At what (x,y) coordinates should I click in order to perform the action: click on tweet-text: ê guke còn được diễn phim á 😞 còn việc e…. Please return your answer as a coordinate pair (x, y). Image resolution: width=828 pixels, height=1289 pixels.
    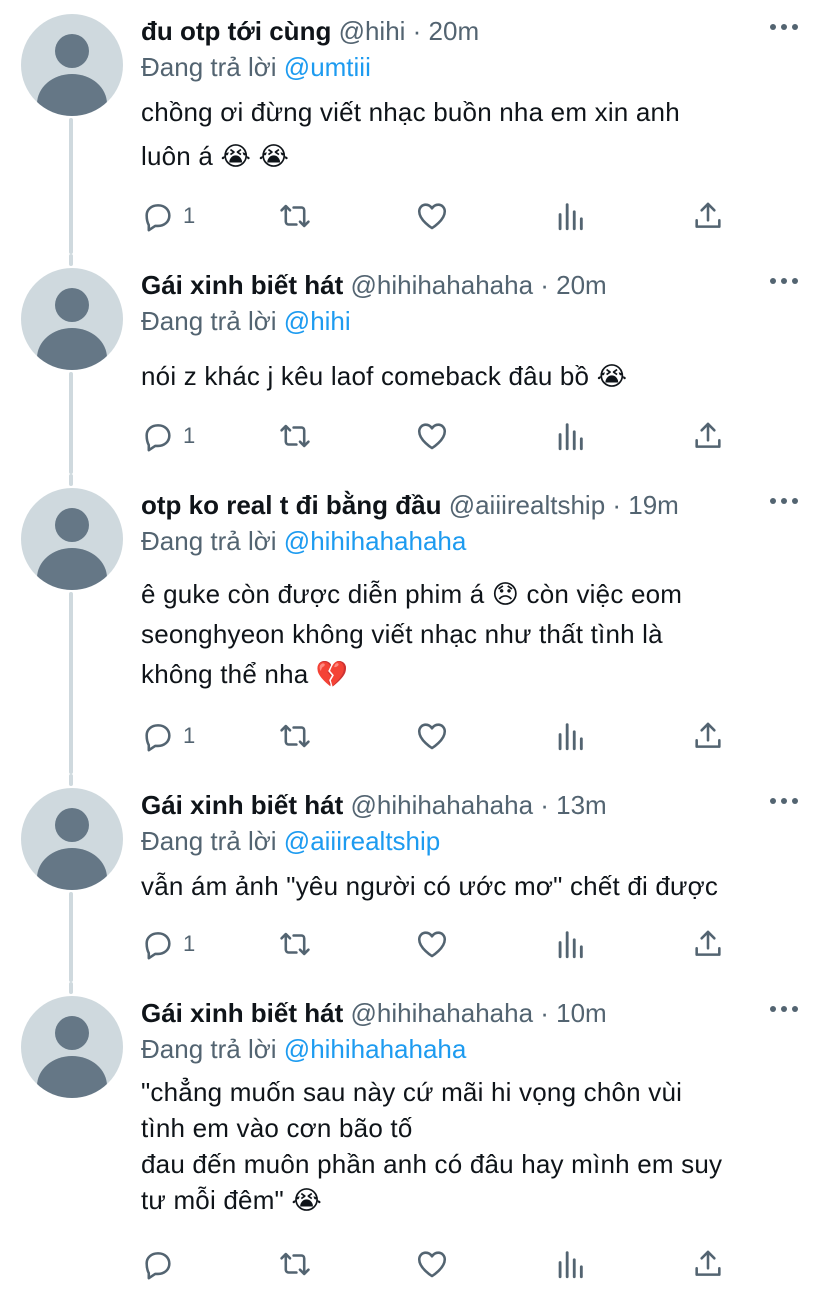
    Looking at the image, I should click on (412, 634).